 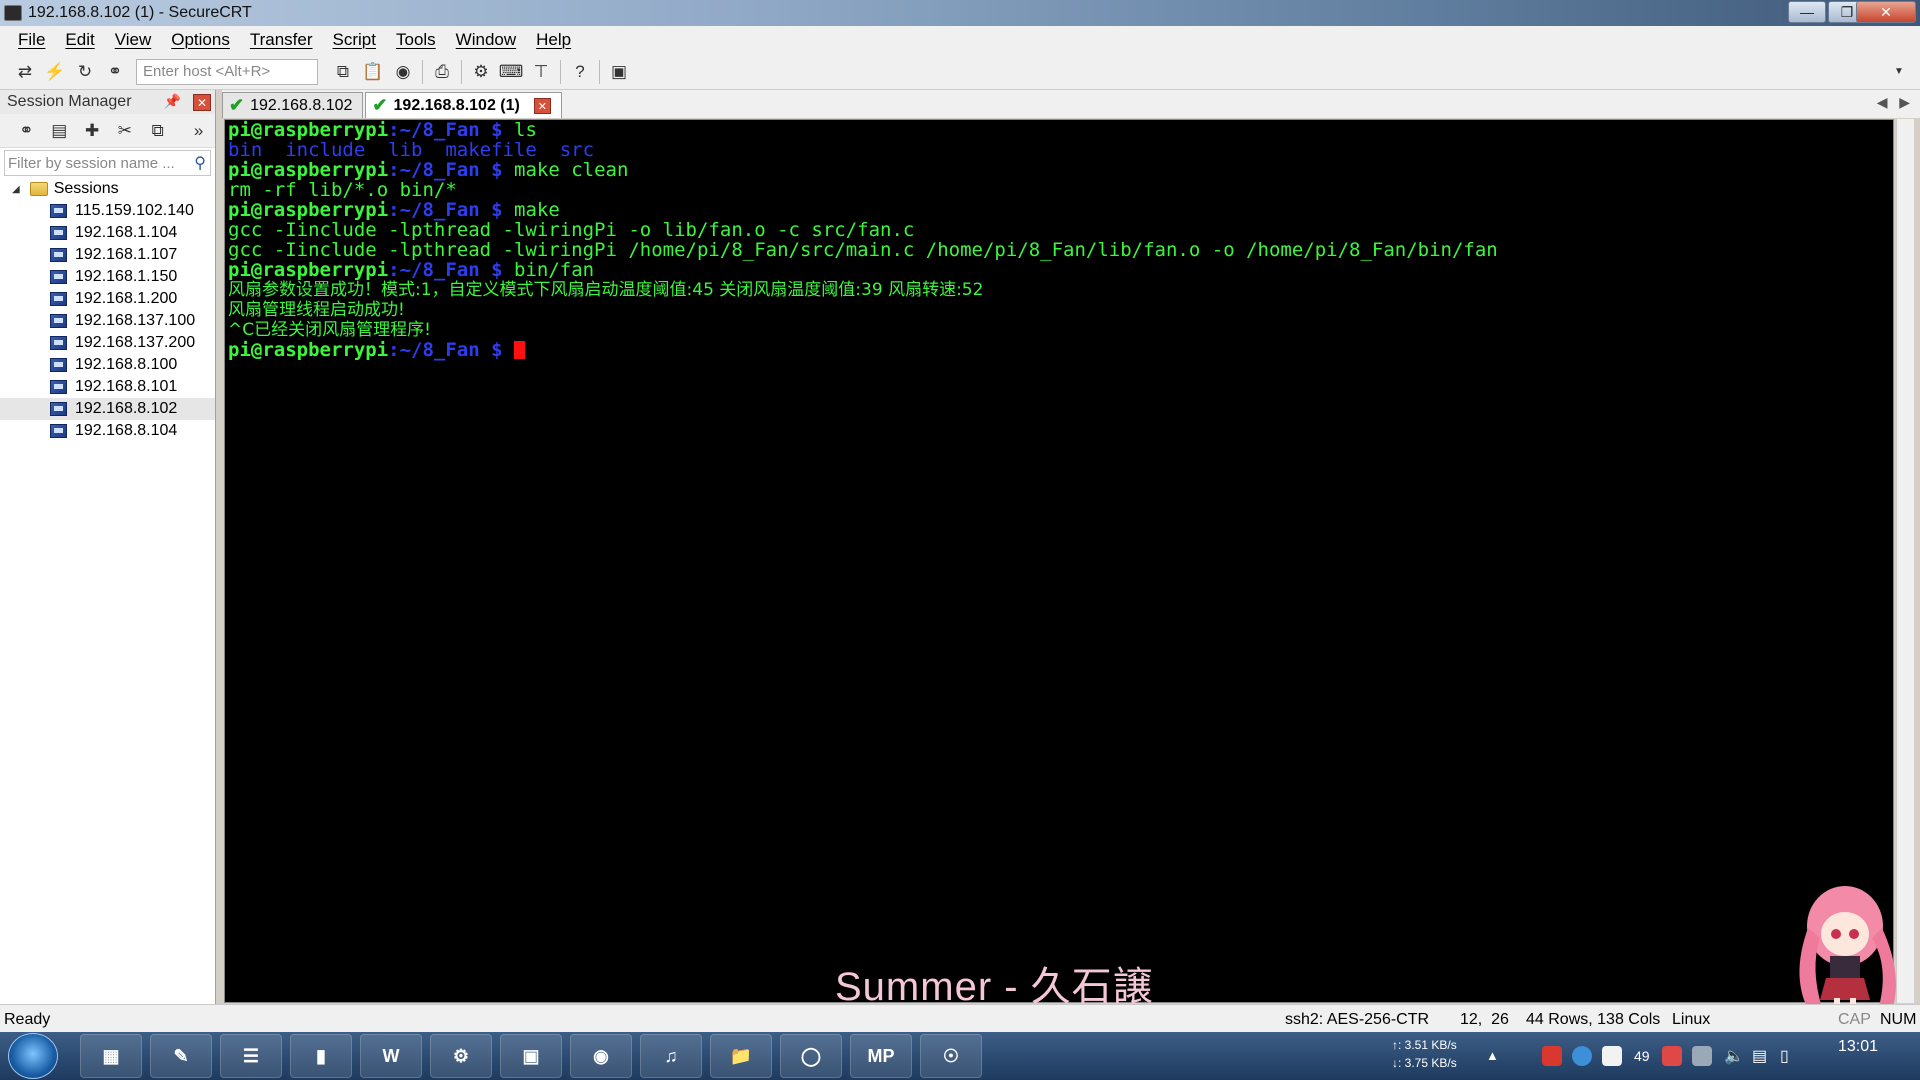 What do you see at coordinates (391, 1056) in the screenshot?
I see `word-icon: W` at bounding box center [391, 1056].